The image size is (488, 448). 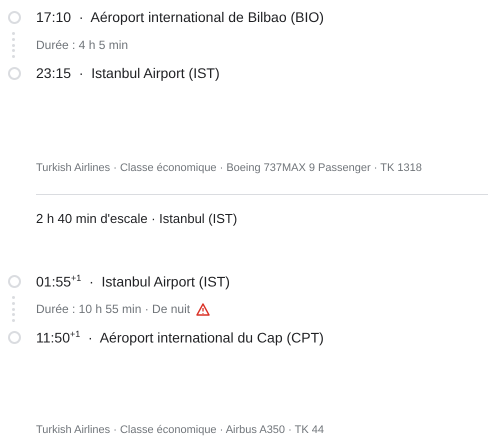 I want to click on layover-text: 2 h 40 min d'escale · Istanbul (IST), so click(x=137, y=219).